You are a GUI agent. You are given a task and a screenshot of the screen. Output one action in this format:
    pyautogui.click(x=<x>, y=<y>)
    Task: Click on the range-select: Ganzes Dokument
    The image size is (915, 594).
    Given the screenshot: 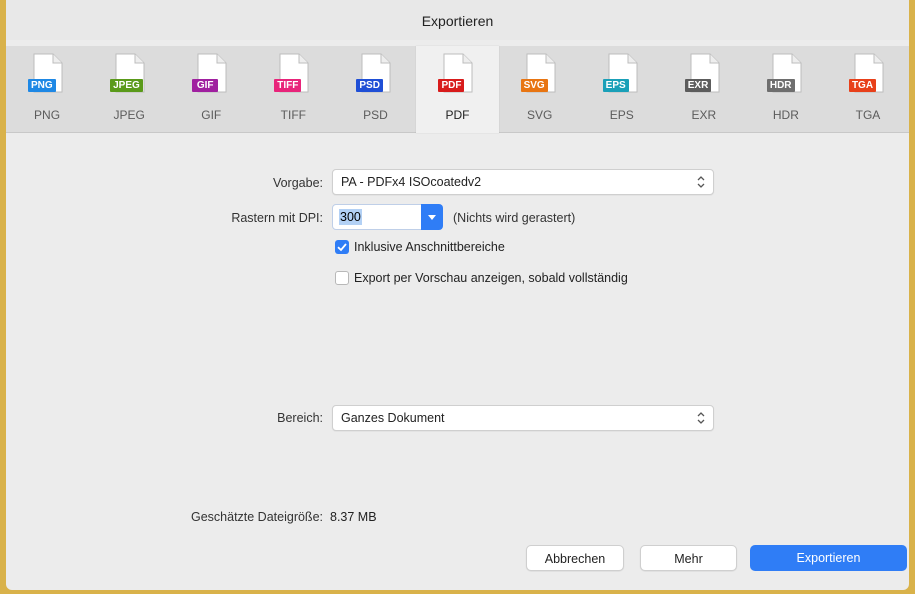 What is the action you would take?
    pyautogui.click(x=523, y=418)
    